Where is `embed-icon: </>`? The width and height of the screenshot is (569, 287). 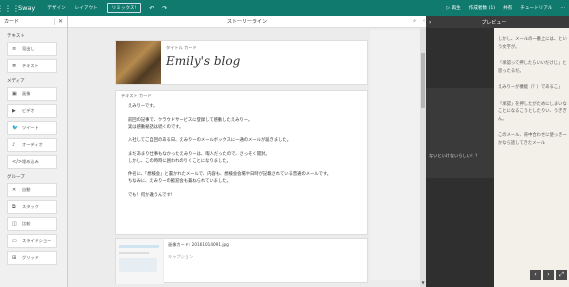 embed-icon: </> is located at coordinates (17, 162).